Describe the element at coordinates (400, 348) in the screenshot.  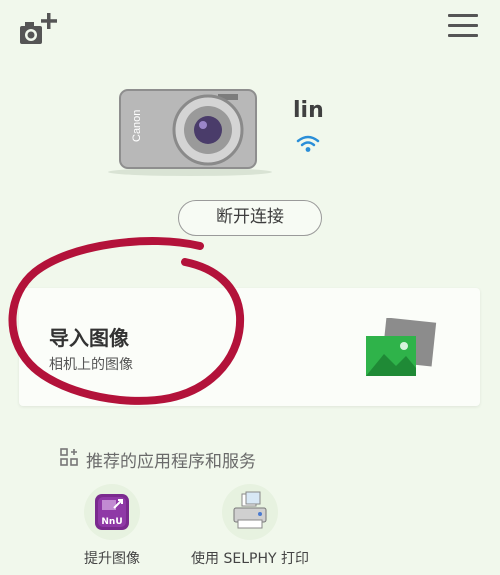
I see `gallery-icon` at that location.